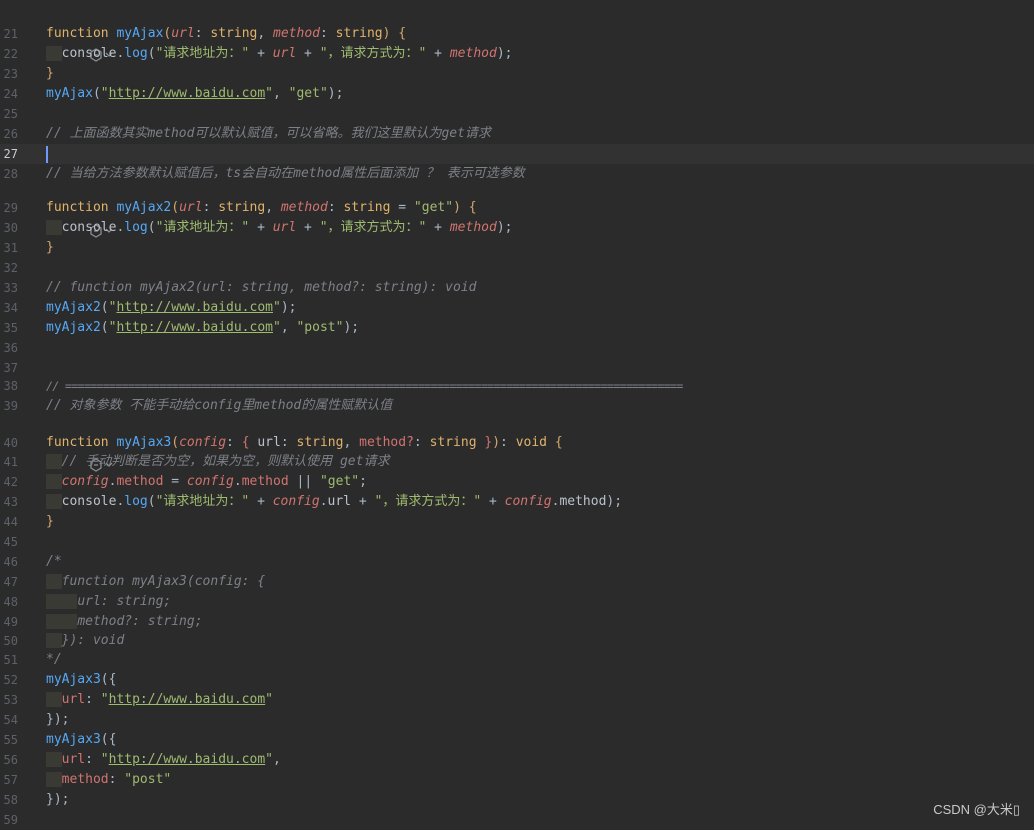  What do you see at coordinates (225, 461) in the screenshot?
I see `comment: // 手动判断是否为空，如果为空，则默认使用 get请求` at bounding box center [225, 461].